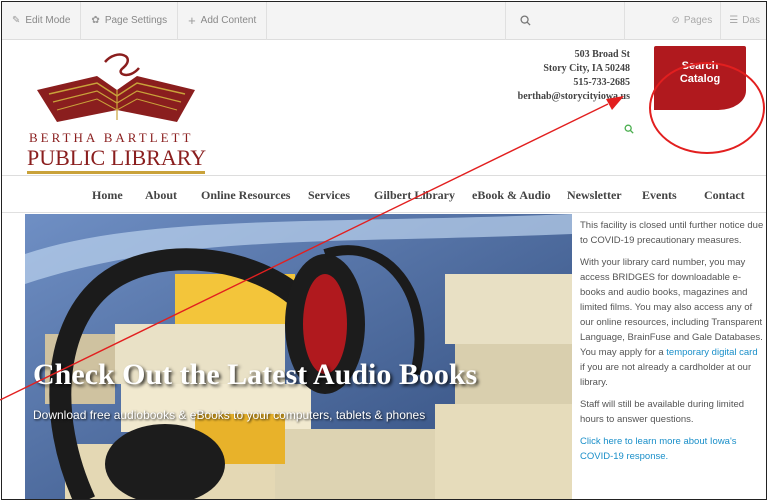 This screenshot has height=502, width=770. Describe the element at coordinates (751, 20) in the screenshot. I see `dashboard-label: Das` at that location.